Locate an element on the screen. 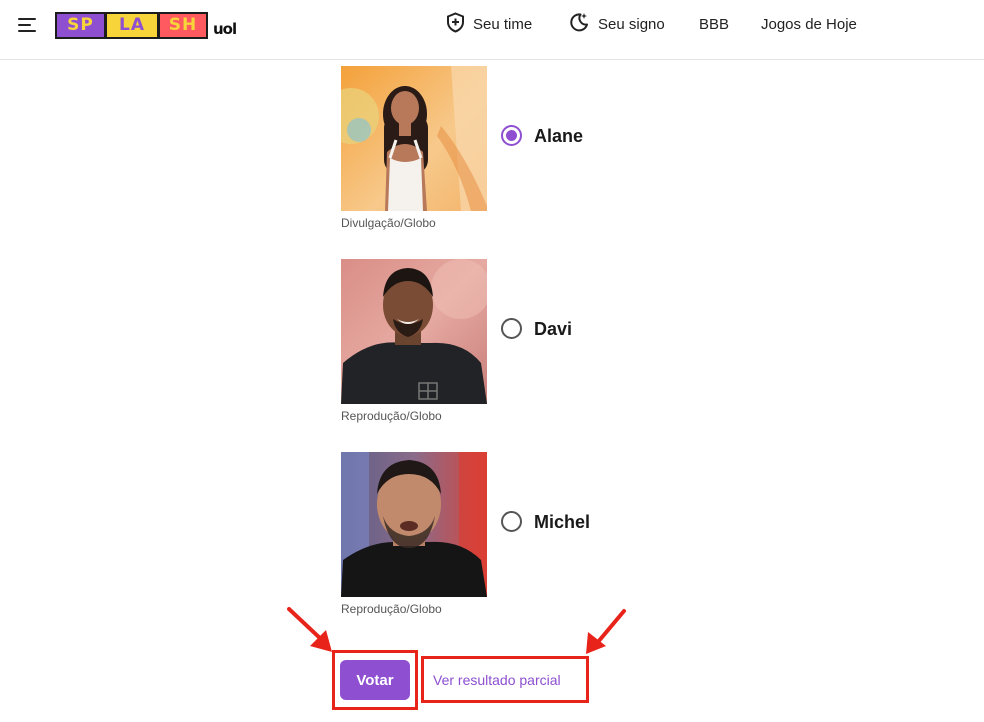 This screenshot has width=984, height=722. arrow-annotation-right-icon is located at coordinates (606, 631).